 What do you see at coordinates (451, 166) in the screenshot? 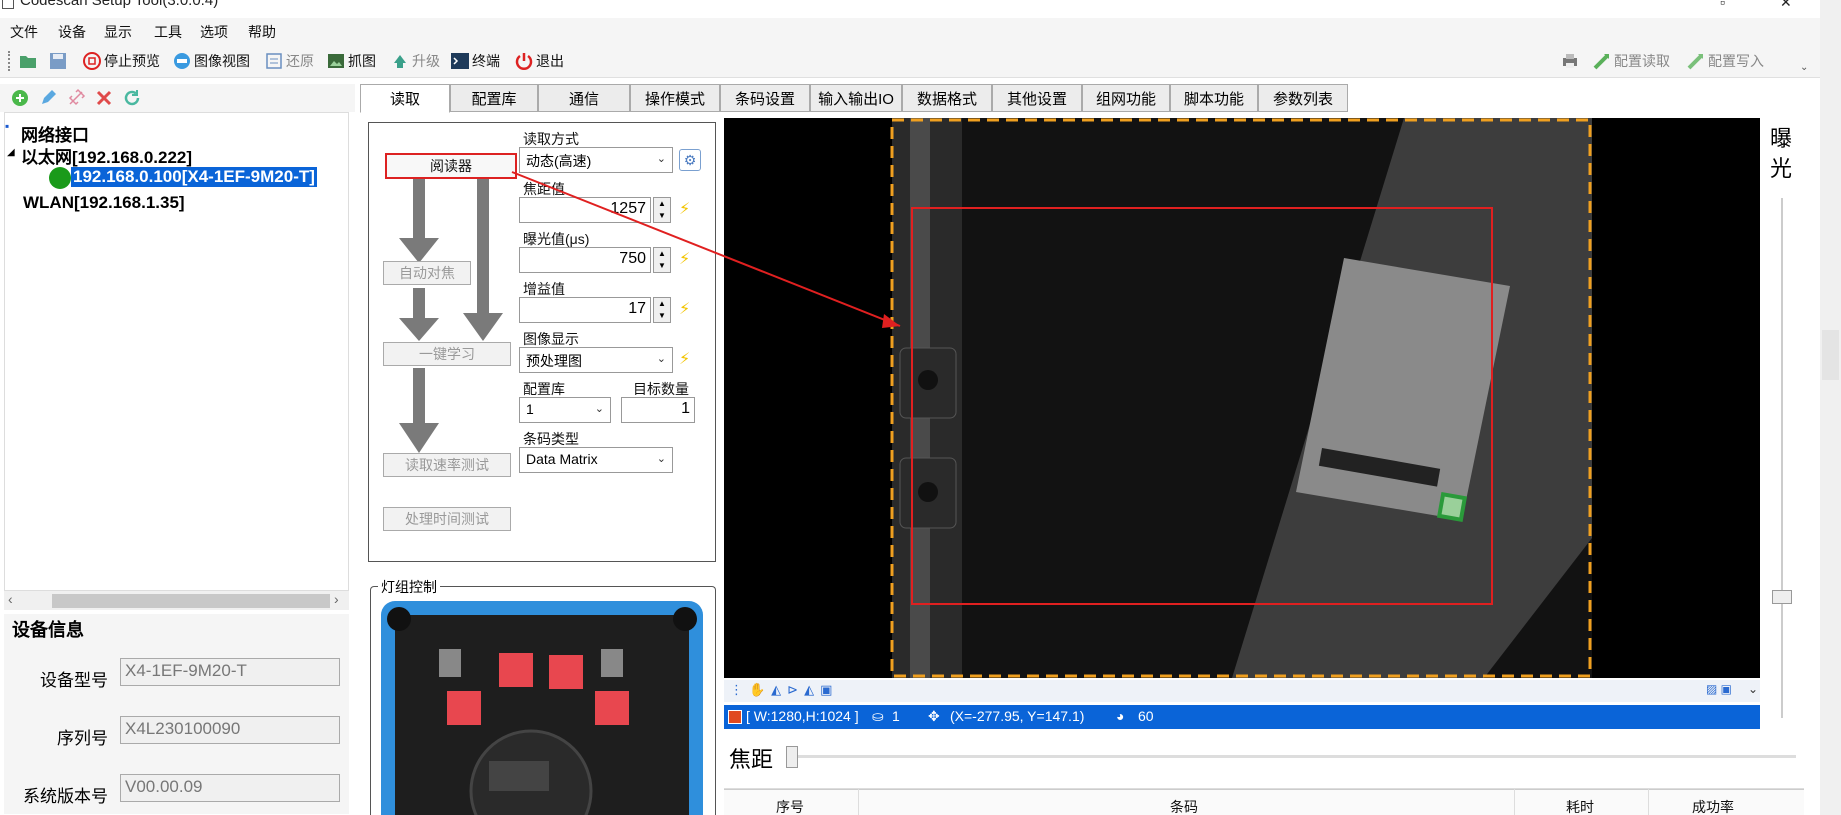
I see `reader-button: 阅读器` at bounding box center [451, 166].